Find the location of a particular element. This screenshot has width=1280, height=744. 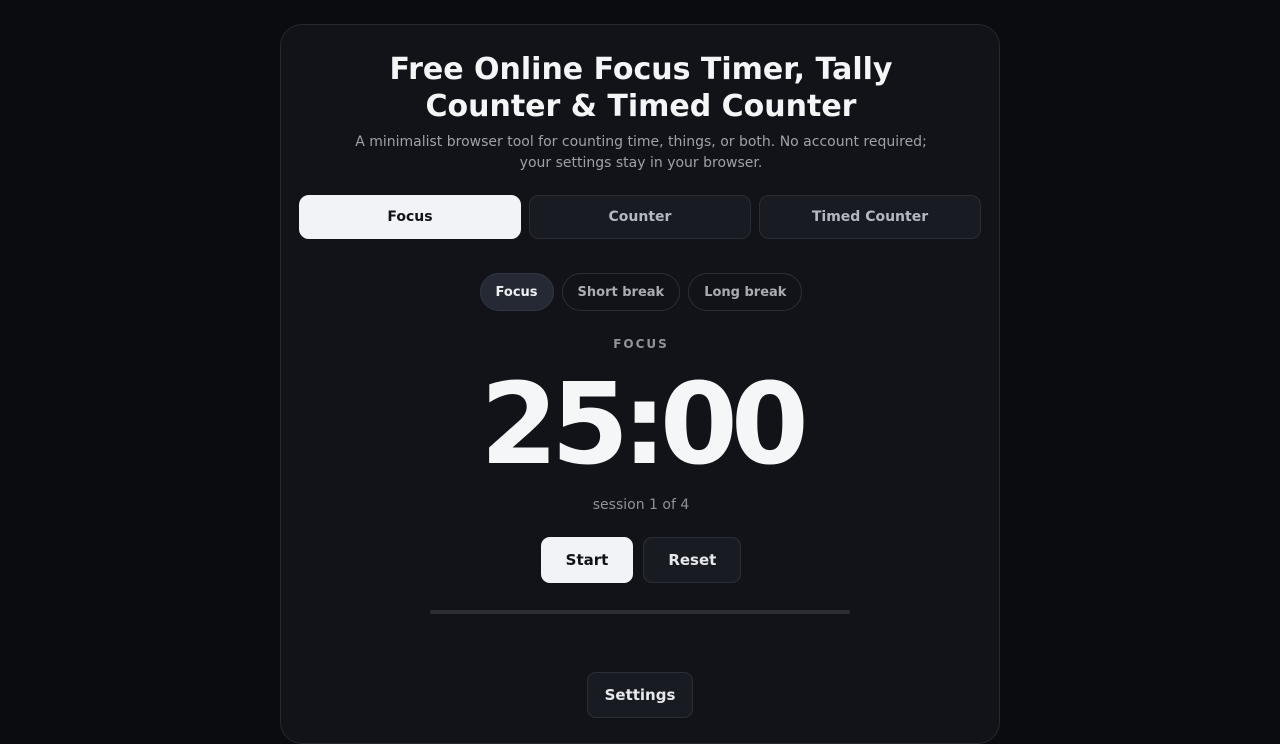

tab-timed-counter: Timed Counter is located at coordinates (870, 217).